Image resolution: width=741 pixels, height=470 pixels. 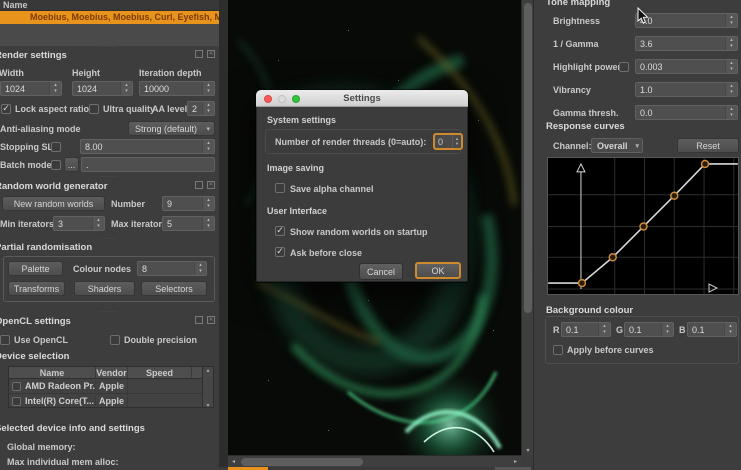 I want to click on colour-nodes-spinbox: 8, so click(x=172, y=268).